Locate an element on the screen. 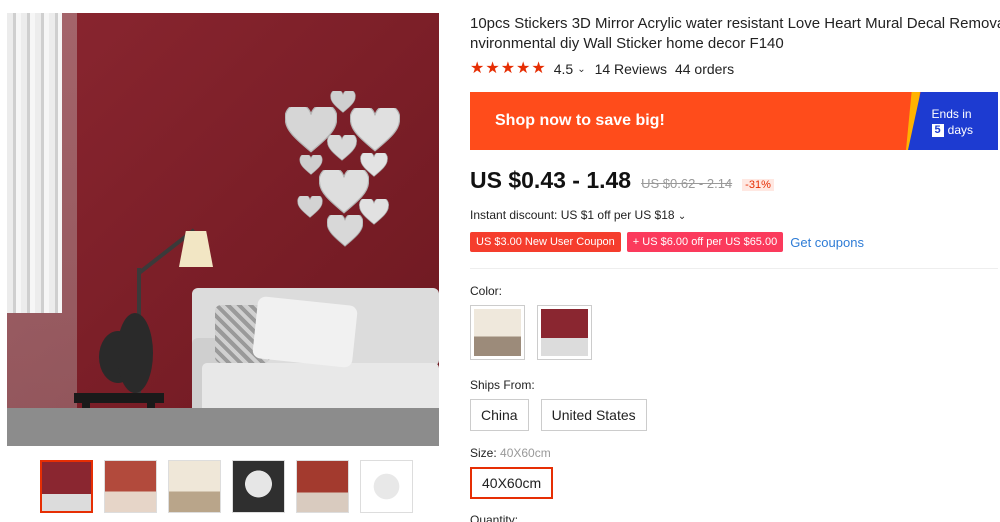 Image resolution: width=1000 pixels, height=522 pixels. rating-row: ★ ★ ★ ★ ★ 4.5 ⌄ 14 Reviews 44 orders is located at coordinates (602, 69).